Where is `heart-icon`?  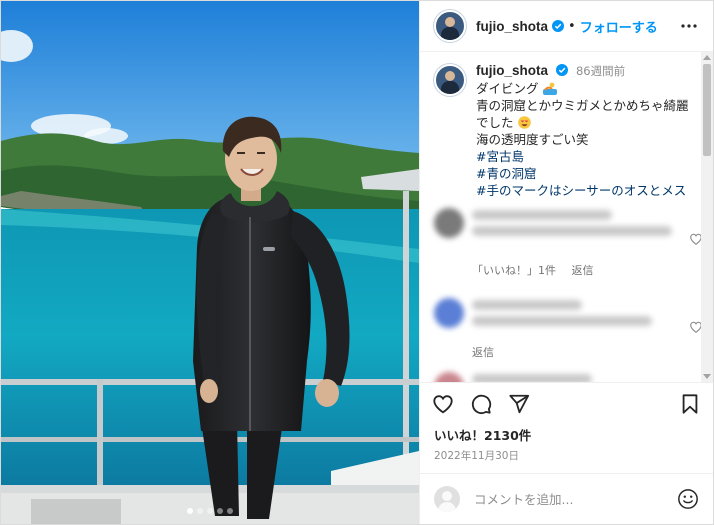
heart-icon is located at coordinates (443, 404).